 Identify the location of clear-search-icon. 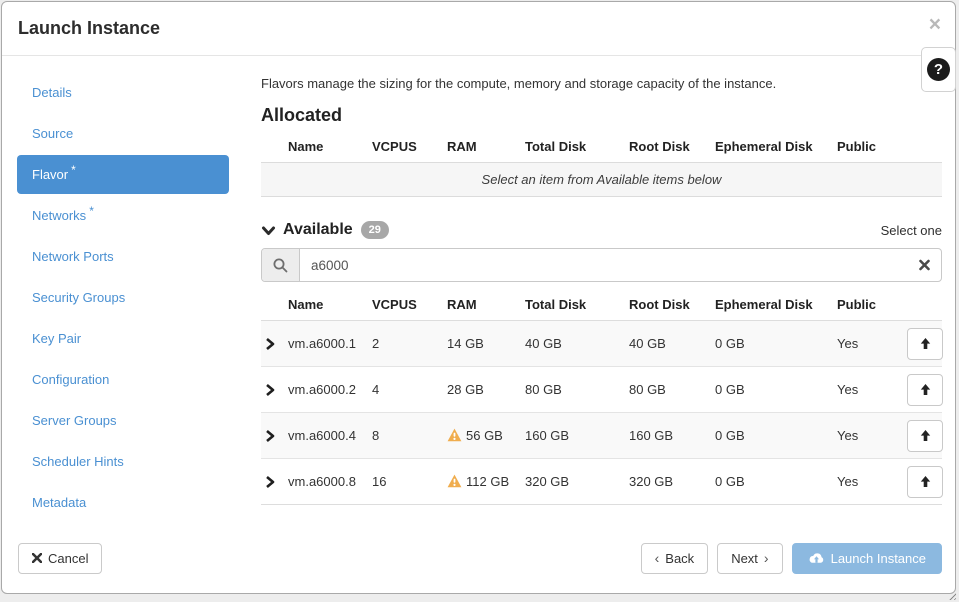
(924, 265).